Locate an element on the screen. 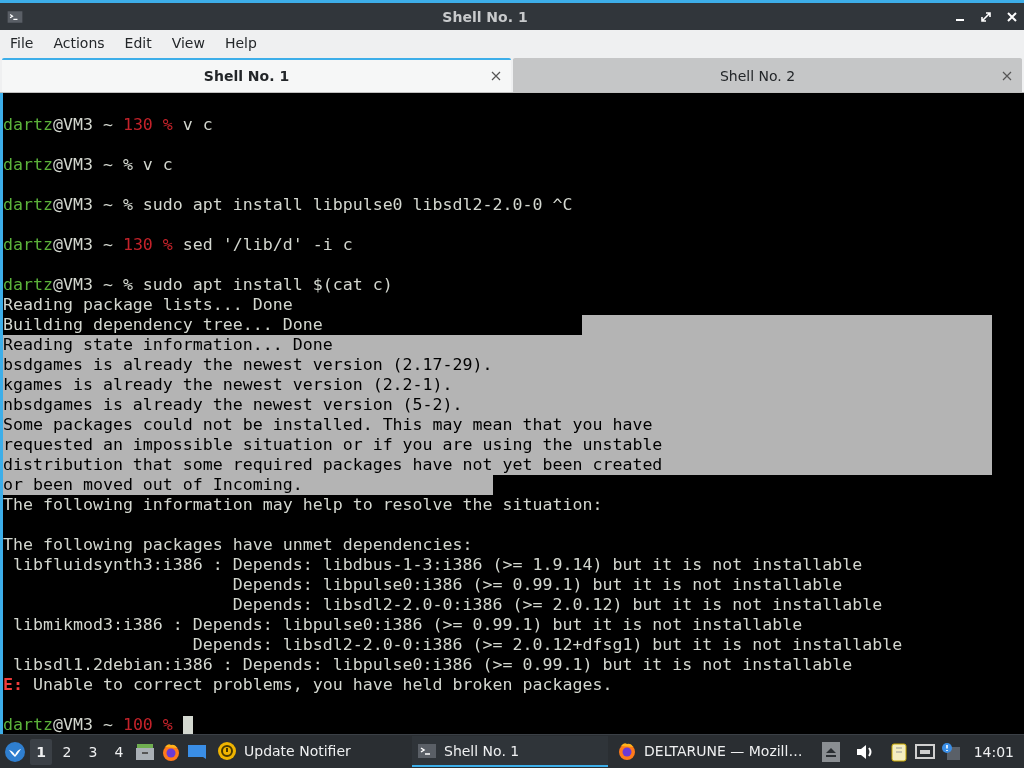  terminal-line: Depends: libsdl2-2.0-0:i386 (>= 2.0.12+dfsg1) but it is not installable is located at coordinates (547, 645).